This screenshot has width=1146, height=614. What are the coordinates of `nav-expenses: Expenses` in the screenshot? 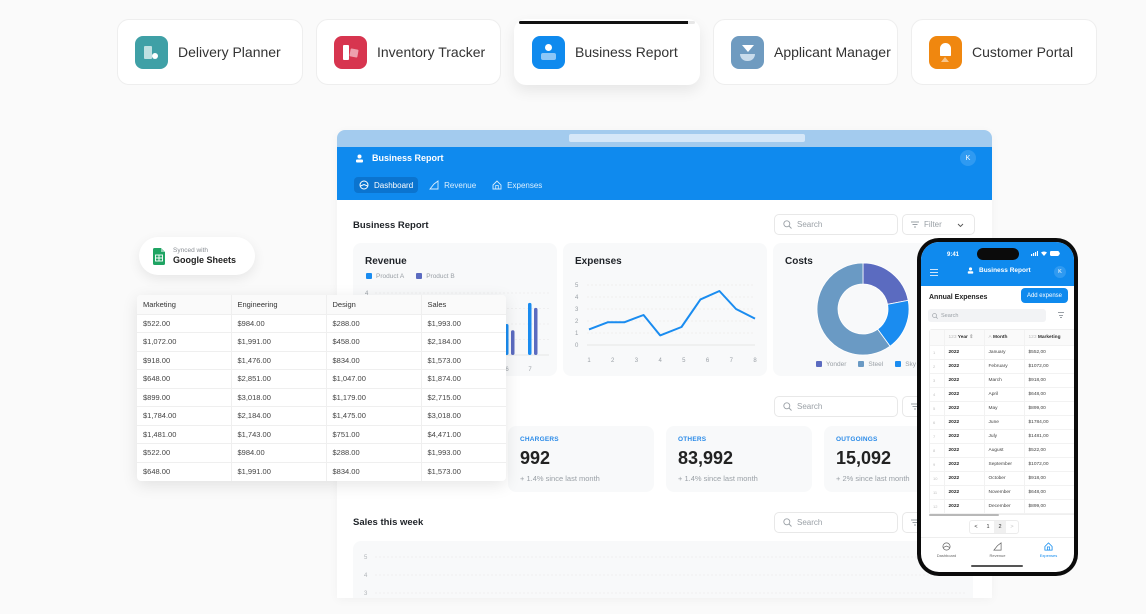 It's located at (517, 185).